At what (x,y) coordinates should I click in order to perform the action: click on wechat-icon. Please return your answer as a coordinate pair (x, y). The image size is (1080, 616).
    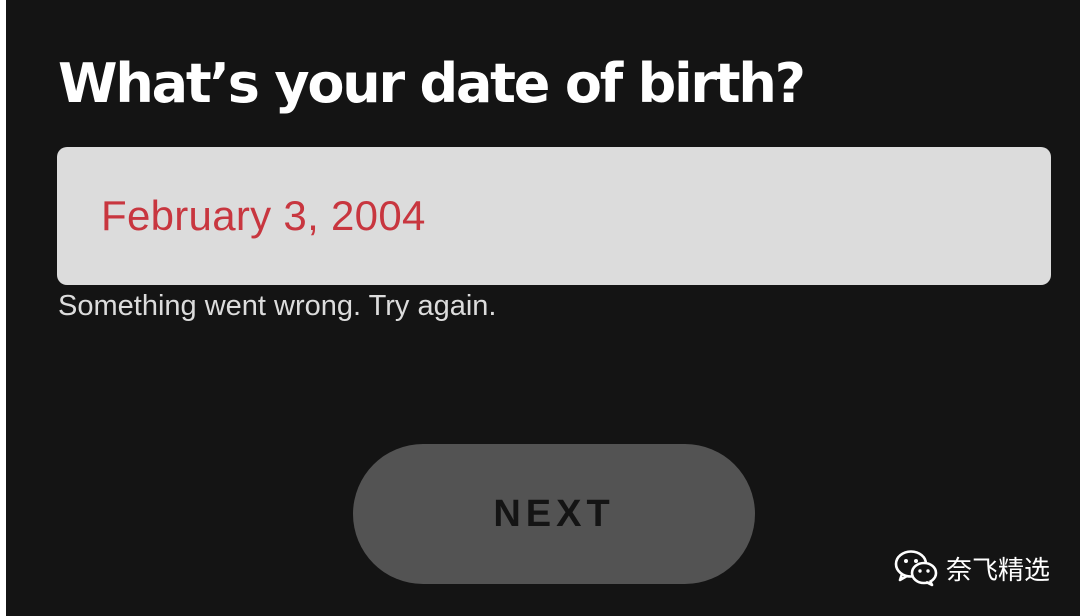
    Looking at the image, I should click on (916, 568).